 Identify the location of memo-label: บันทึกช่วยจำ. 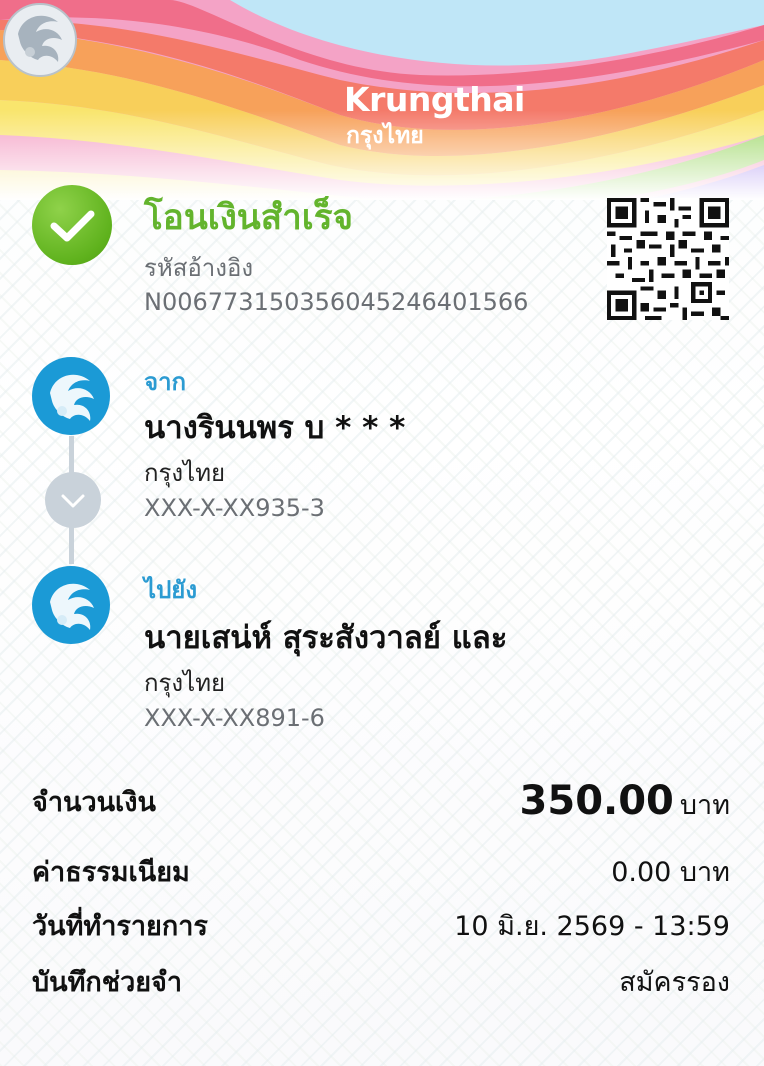
(107, 982).